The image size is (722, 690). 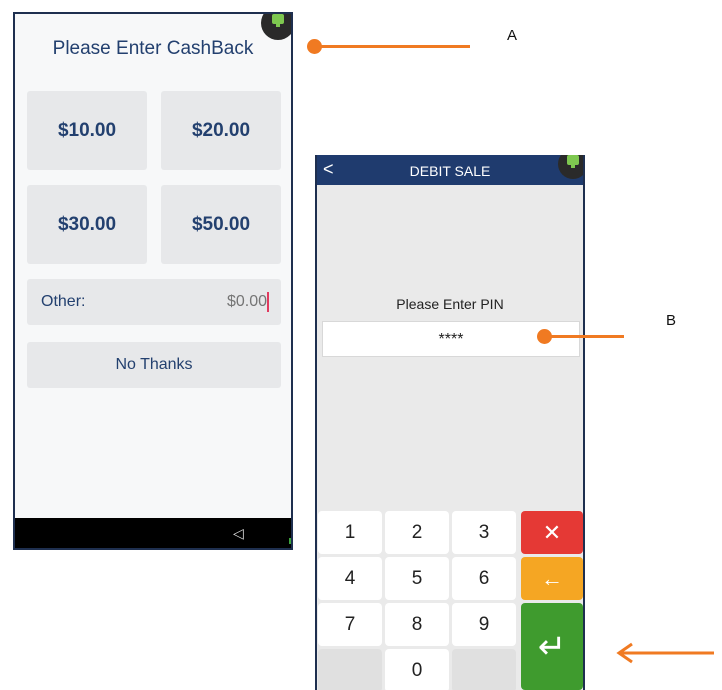 I want to click on key-0: 0, so click(x=417, y=669).